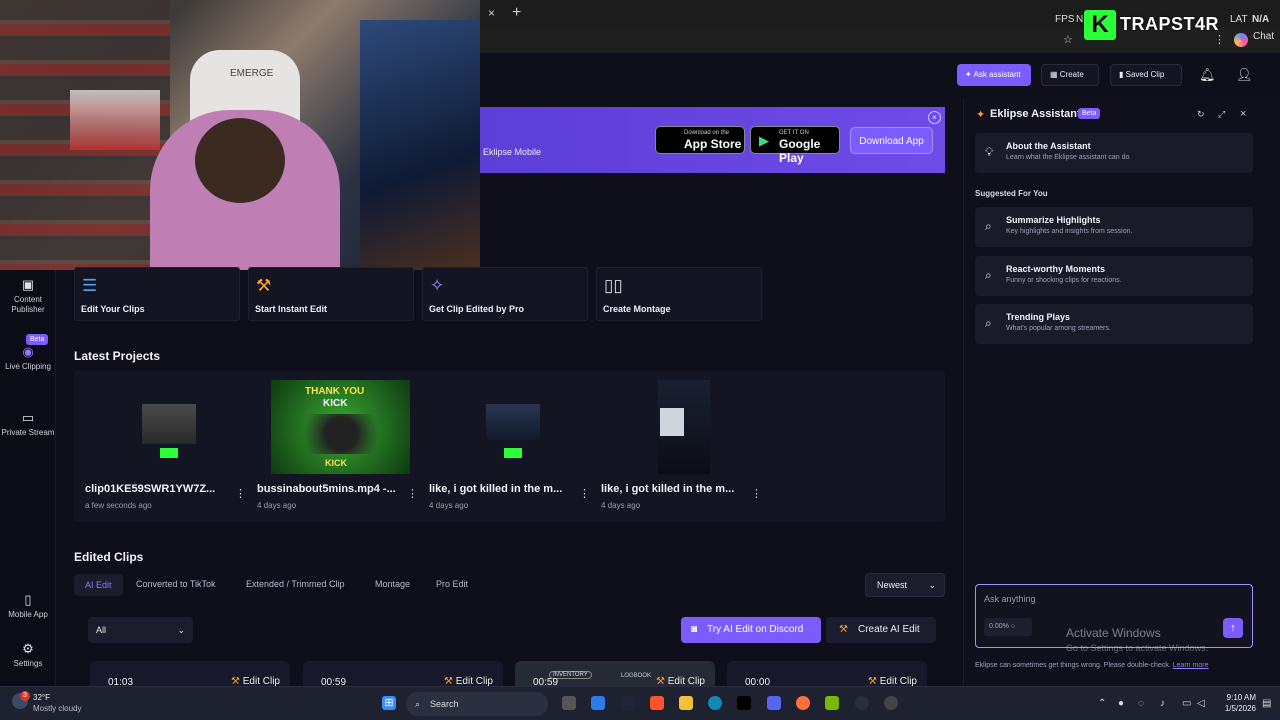 This screenshot has height=720, width=1280. What do you see at coordinates (764, 140) in the screenshot?
I see `play-icon: ▶` at bounding box center [764, 140].